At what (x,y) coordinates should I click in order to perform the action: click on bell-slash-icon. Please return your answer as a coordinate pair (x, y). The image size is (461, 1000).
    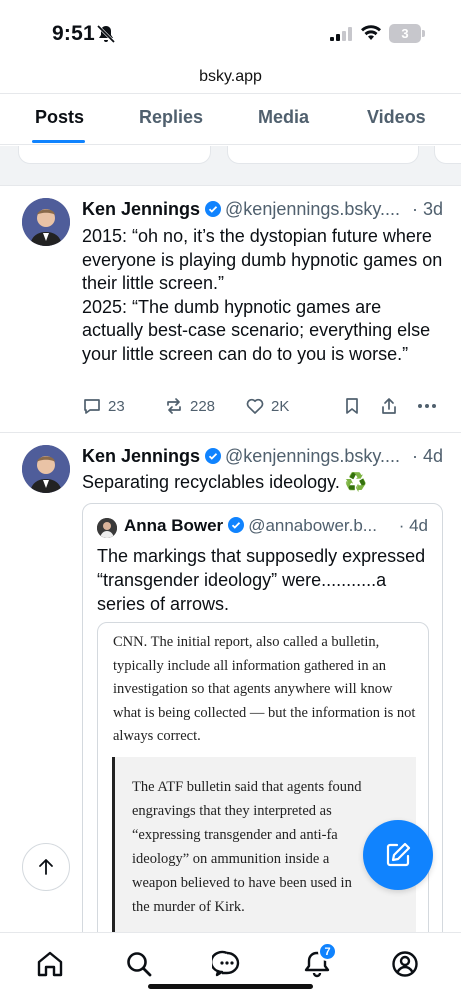
    Looking at the image, I should click on (106, 34).